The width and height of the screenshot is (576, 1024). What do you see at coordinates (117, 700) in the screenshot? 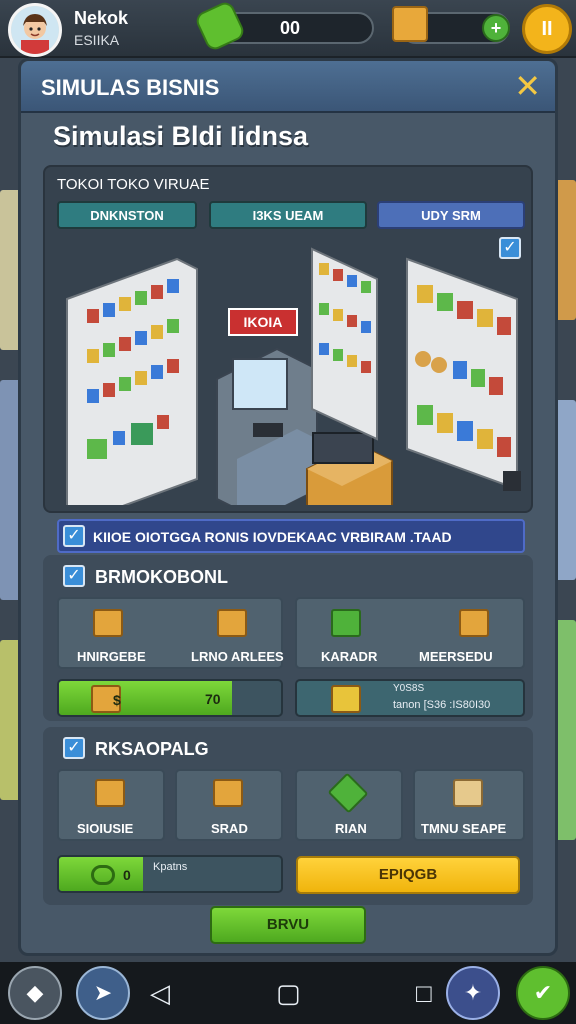
I see `progress-icon-label: $` at bounding box center [117, 700].